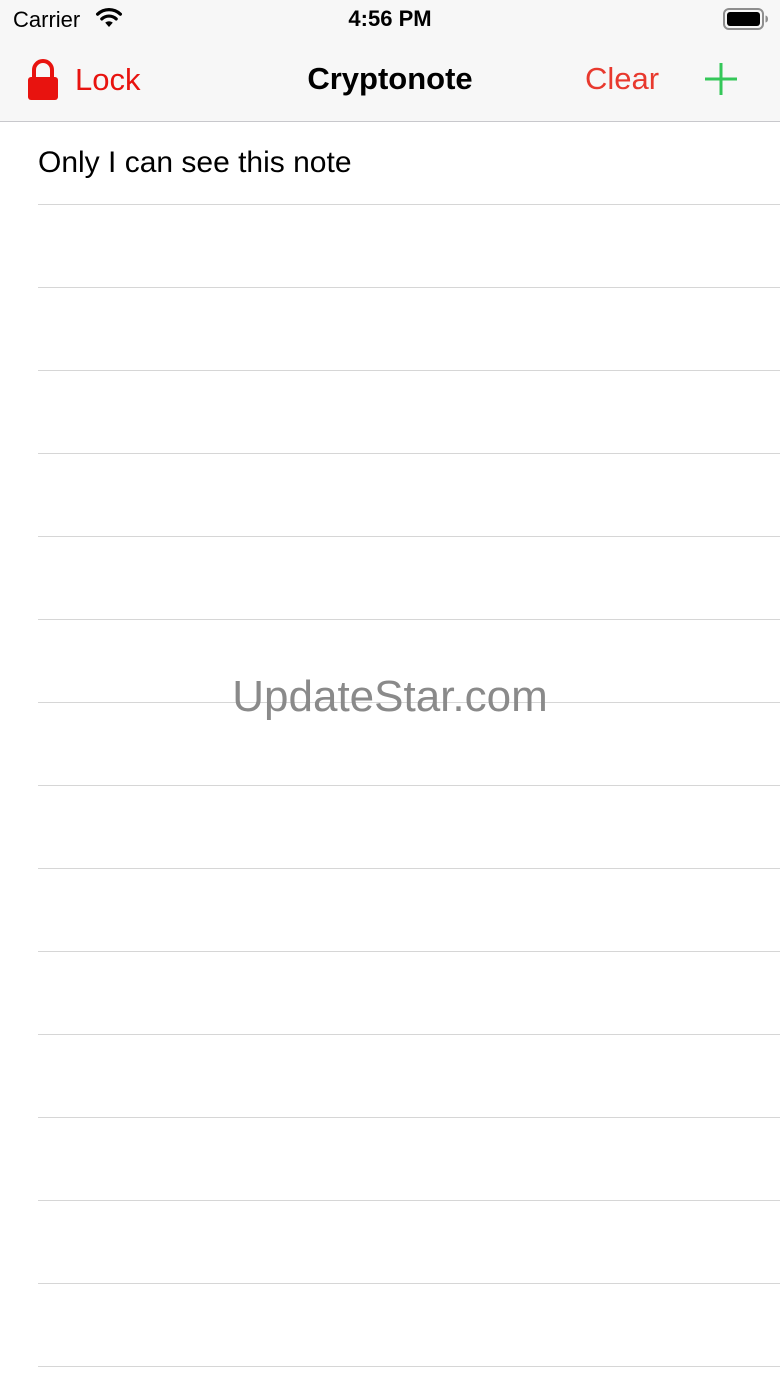  I want to click on page-title: Cryptonote, so click(390, 78).